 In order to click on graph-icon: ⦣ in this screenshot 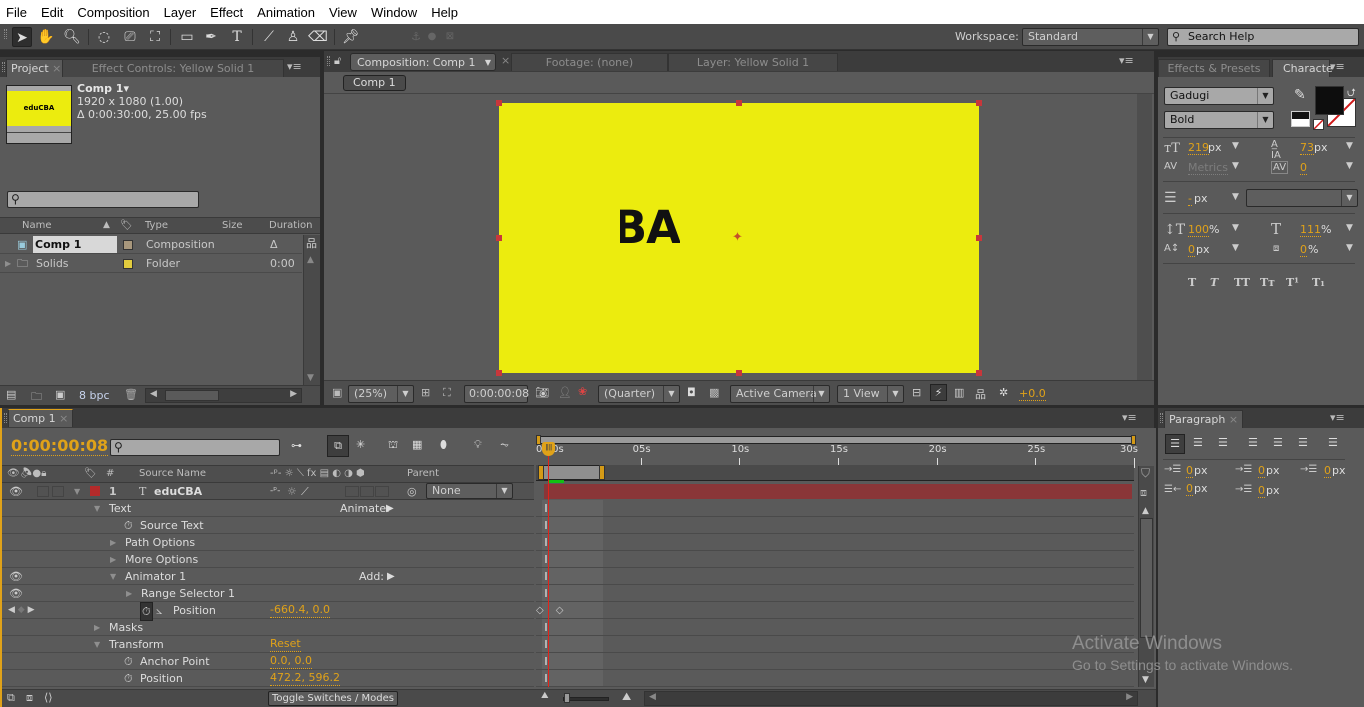, I will do `click(159, 610)`.